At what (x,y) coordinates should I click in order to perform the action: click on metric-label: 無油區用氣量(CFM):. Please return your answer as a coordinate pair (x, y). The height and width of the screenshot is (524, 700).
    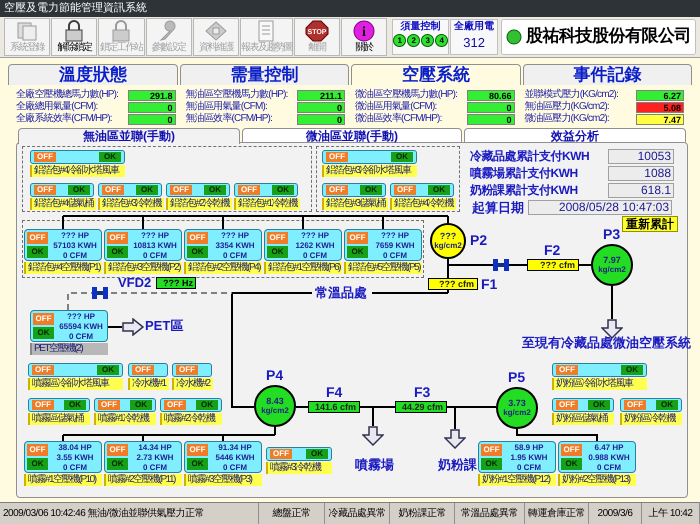
    Looking at the image, I should click on (226, 106).